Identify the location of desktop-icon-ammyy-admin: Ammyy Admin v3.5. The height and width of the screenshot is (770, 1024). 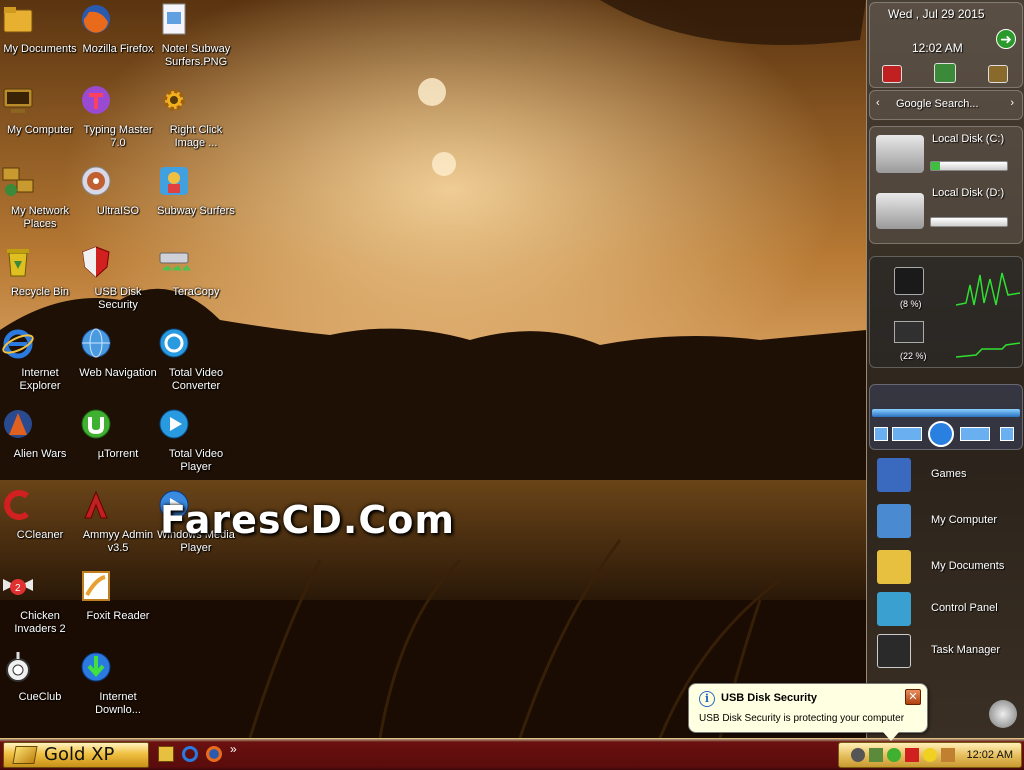
(118, 527).